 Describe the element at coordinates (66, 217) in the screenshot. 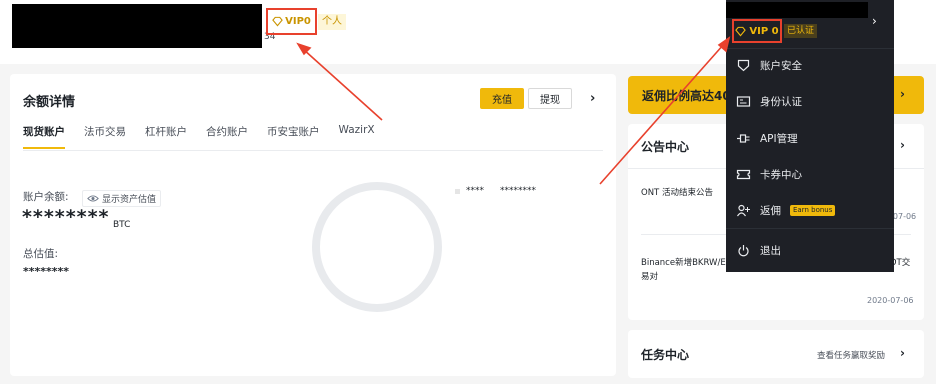

I see `balance-masked-value: ********` at that location.